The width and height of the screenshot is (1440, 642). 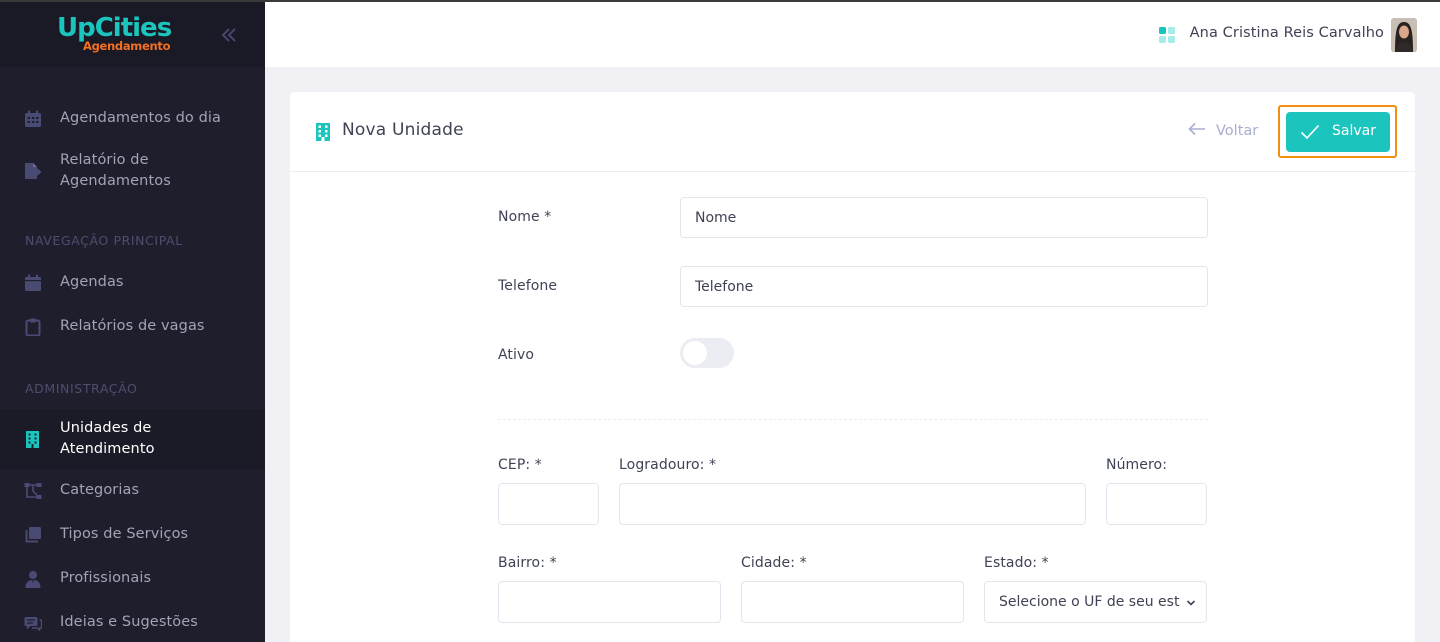 I want to click on sidebar-brand: UpCities Agendamento, so click(x=132, y=33).